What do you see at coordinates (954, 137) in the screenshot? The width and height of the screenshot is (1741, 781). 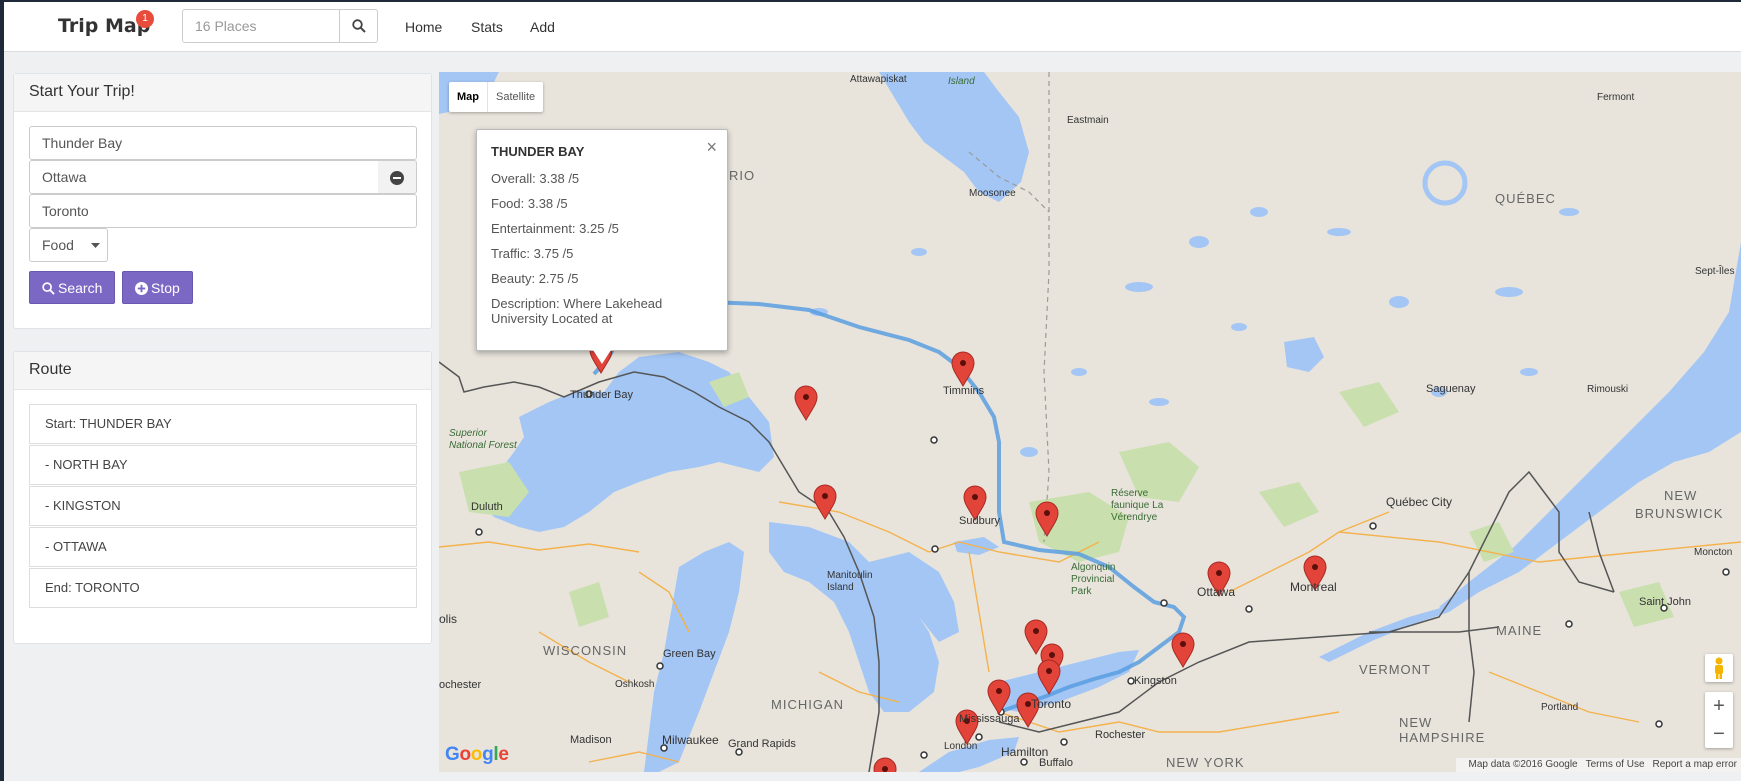 I see `james-bay` at bounding box center [954, 137].